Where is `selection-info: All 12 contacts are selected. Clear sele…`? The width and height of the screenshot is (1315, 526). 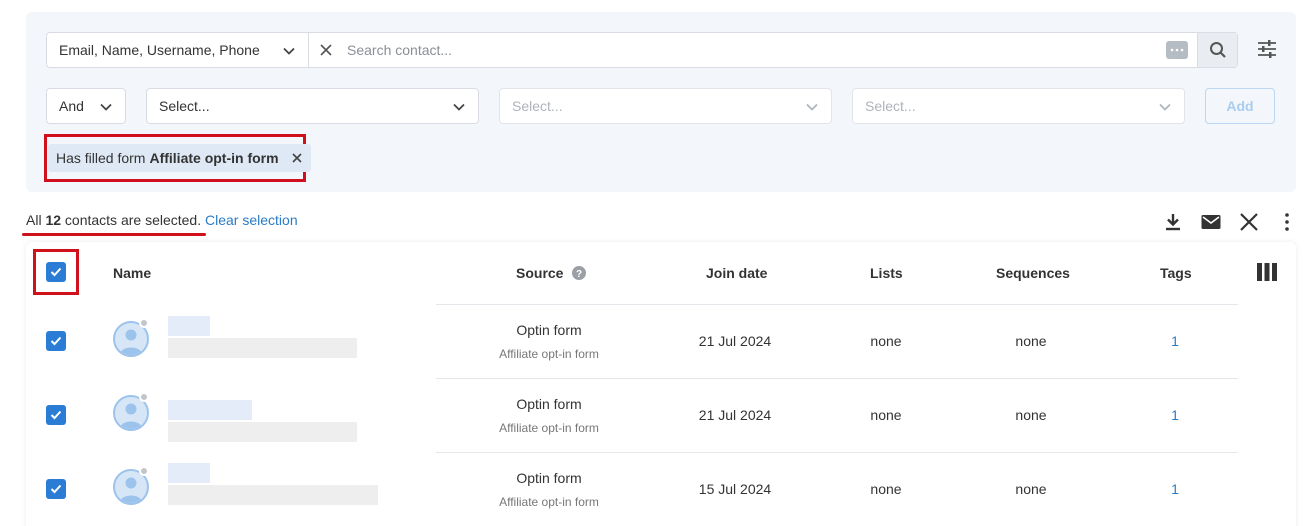 selection-info: All 12 contacts are selected. Clear sele… is located at coordinates (162, 220).